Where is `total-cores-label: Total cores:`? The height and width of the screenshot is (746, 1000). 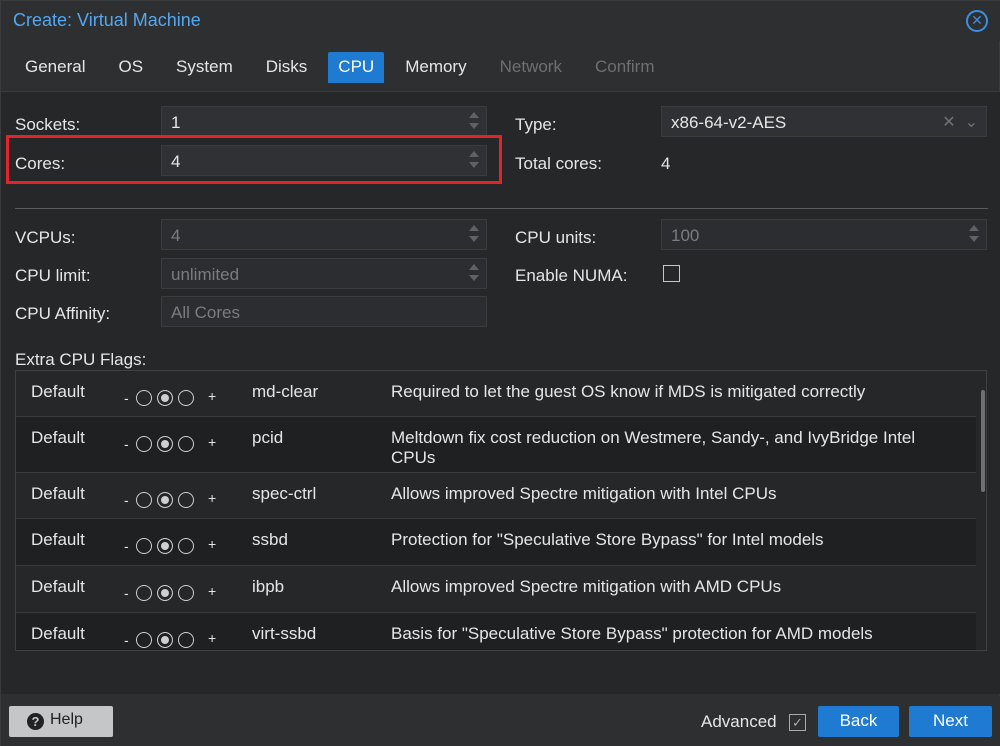 total-cores-label: Total cores: is located at coordinates (558, 163).